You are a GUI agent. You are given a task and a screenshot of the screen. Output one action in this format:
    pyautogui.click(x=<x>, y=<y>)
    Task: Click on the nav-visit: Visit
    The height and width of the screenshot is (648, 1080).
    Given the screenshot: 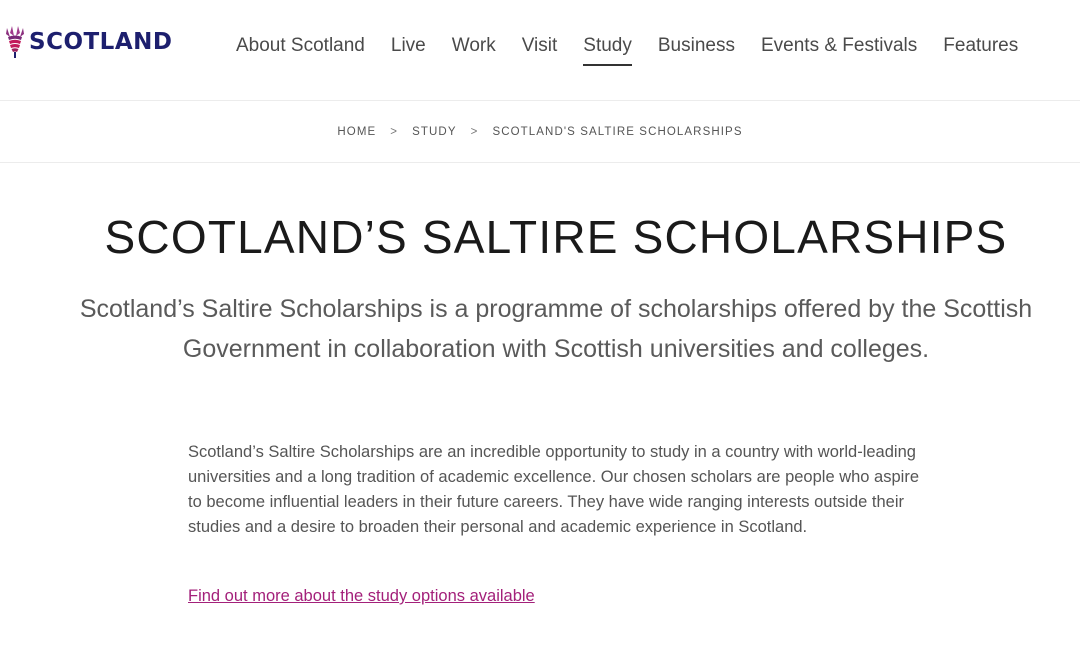 What is the action you would take?
    pyautogui.click(x=540, y=50)
    